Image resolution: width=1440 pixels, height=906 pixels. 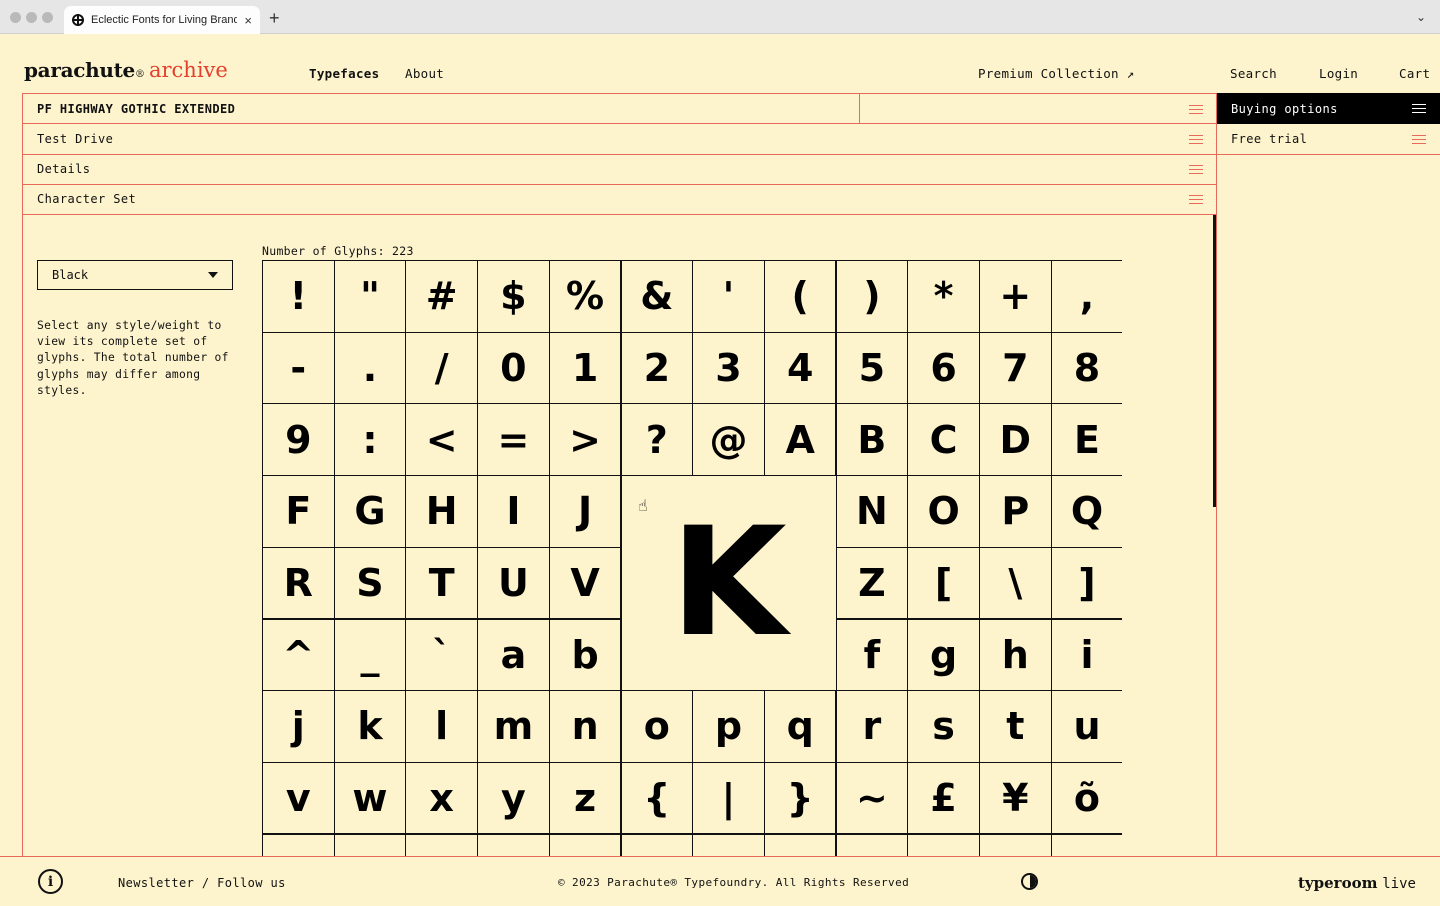 I want to click on glyph-cell: 7, so click(x=1015, y=368).